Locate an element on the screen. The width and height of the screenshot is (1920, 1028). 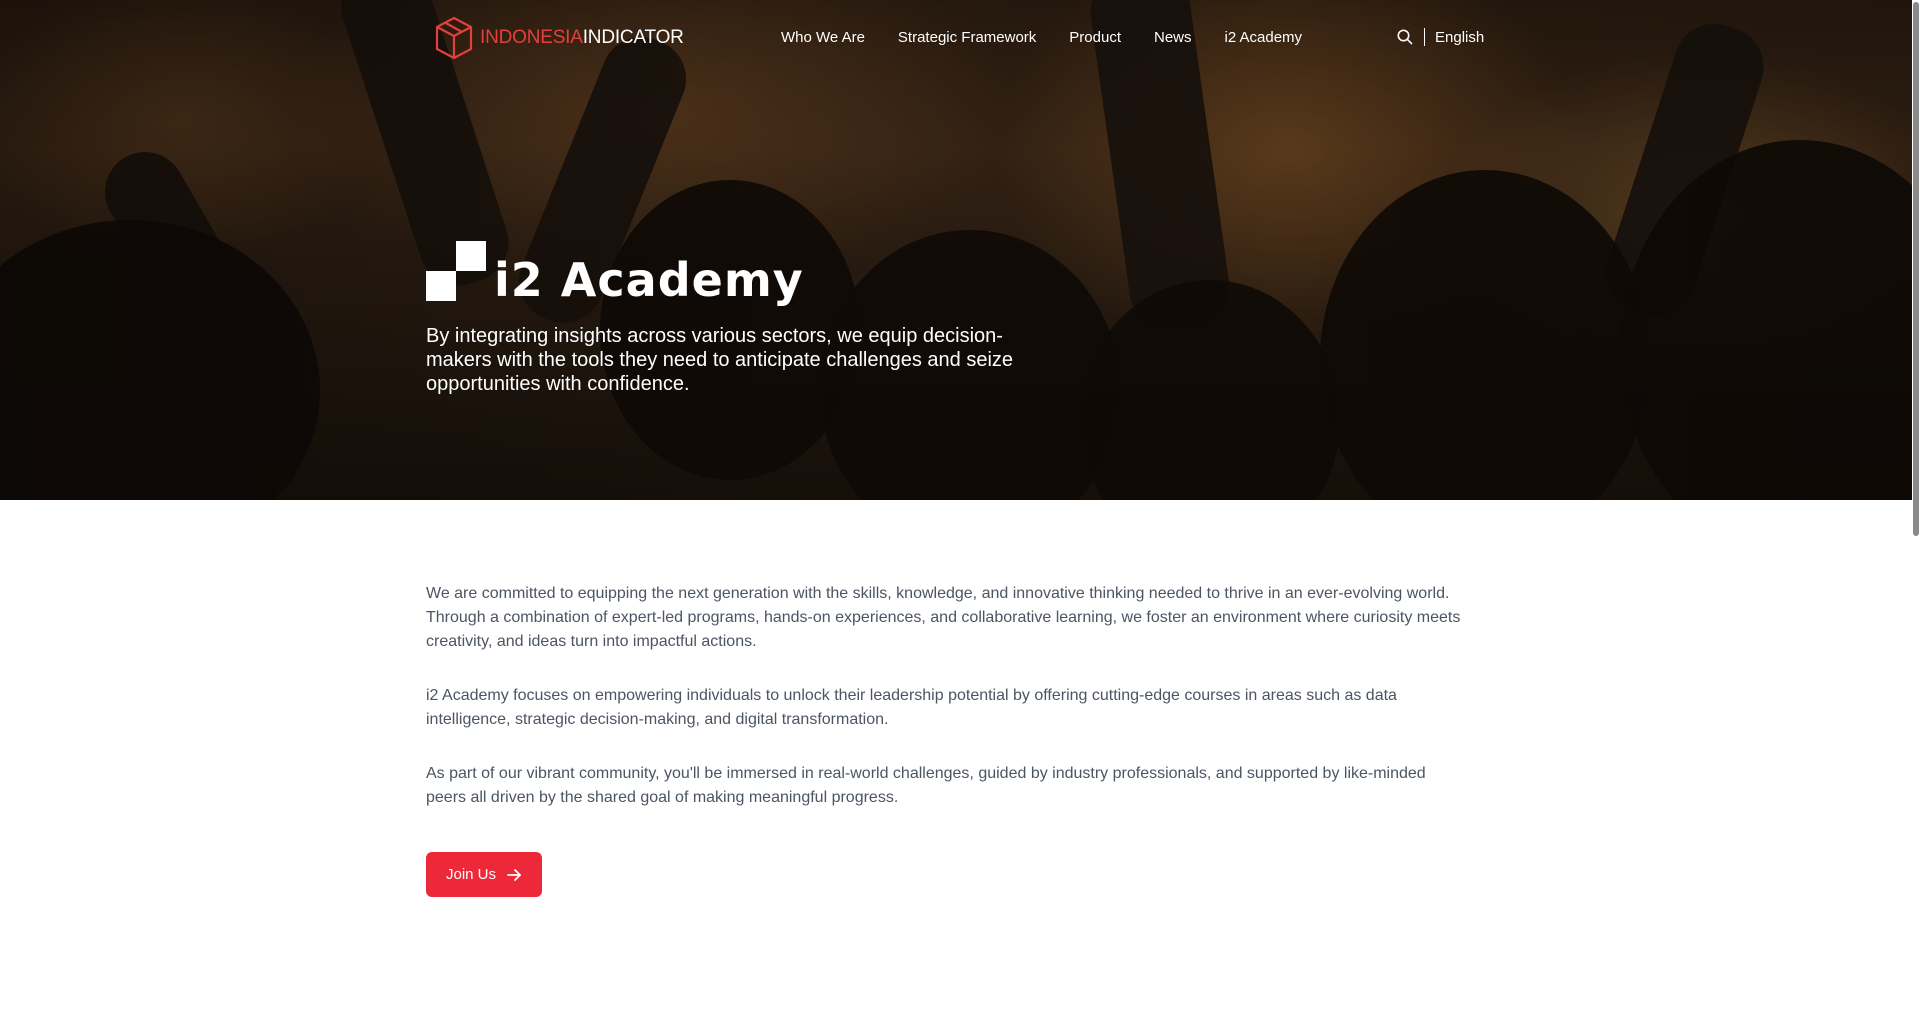
join-us-button: Join Us is located at coordinates (484, 874).